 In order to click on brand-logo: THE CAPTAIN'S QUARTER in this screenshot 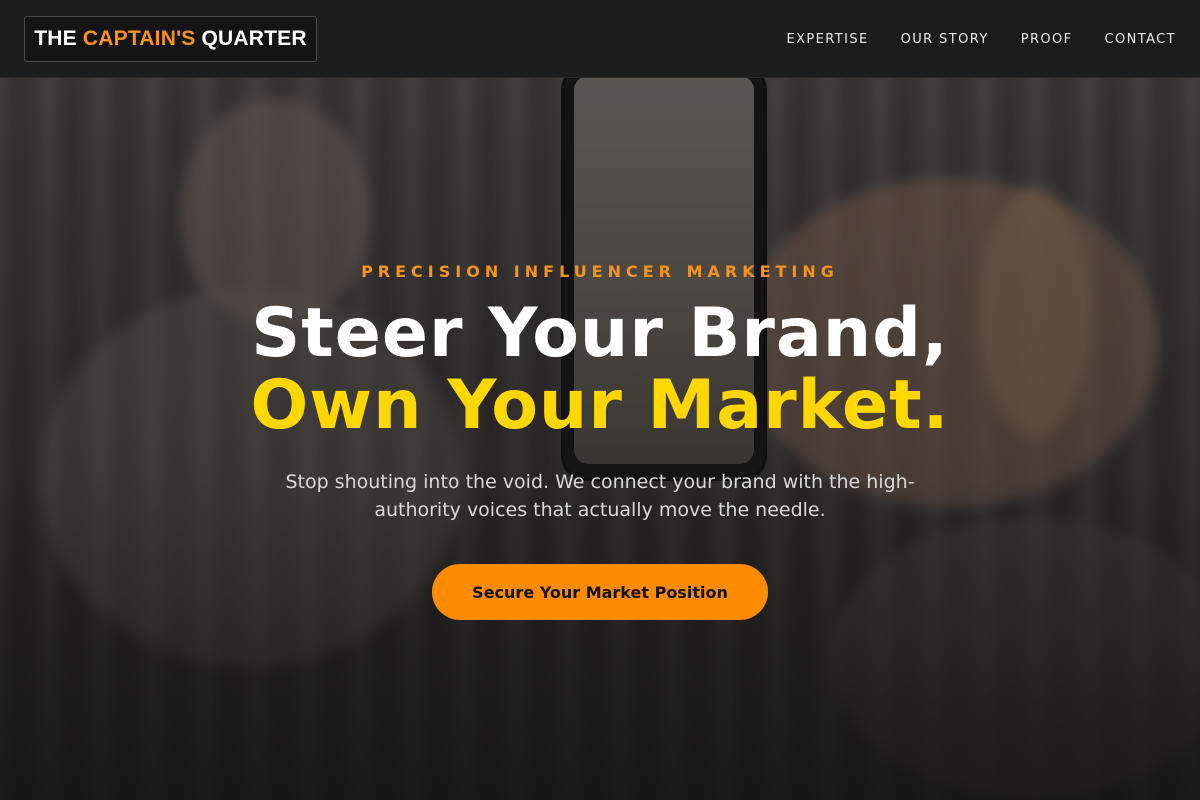, I will do `click(170, 39)`.